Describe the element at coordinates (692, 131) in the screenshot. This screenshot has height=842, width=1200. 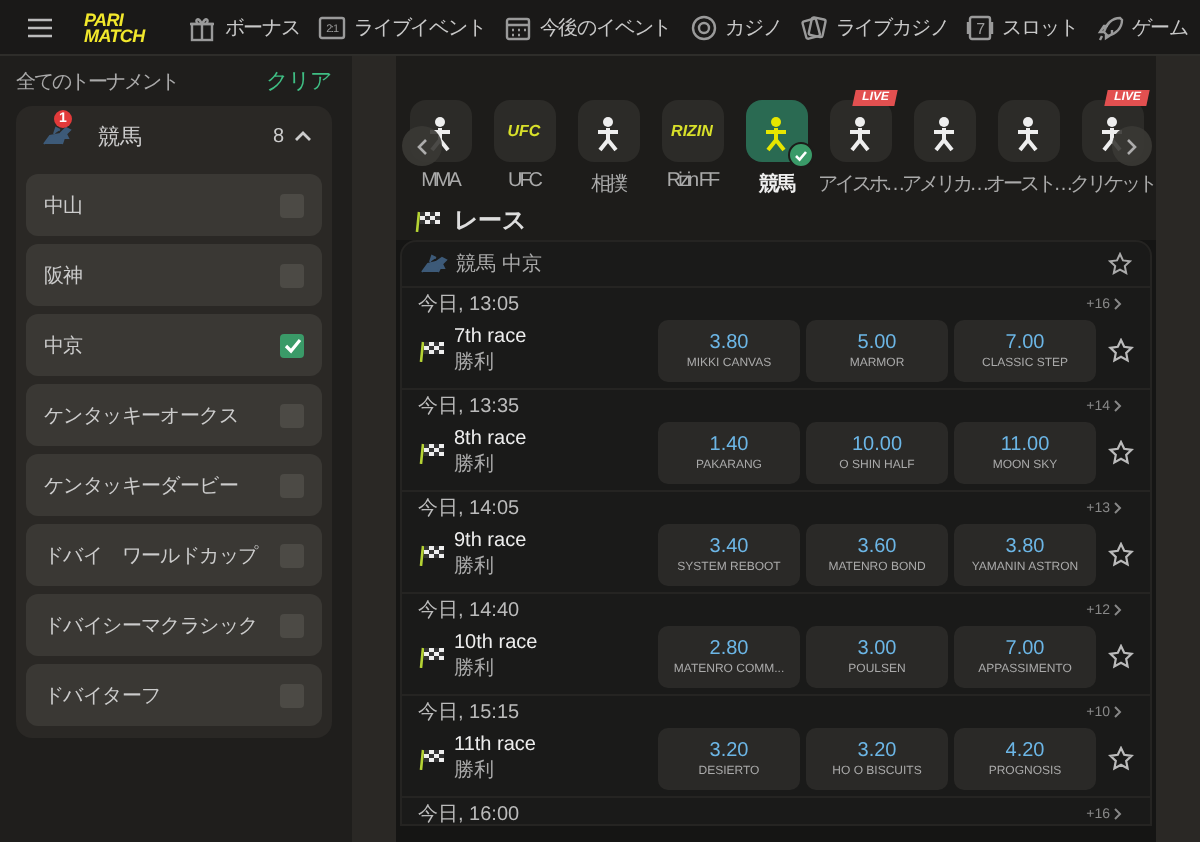
I see `sport-logo: RIZIN` at that location.